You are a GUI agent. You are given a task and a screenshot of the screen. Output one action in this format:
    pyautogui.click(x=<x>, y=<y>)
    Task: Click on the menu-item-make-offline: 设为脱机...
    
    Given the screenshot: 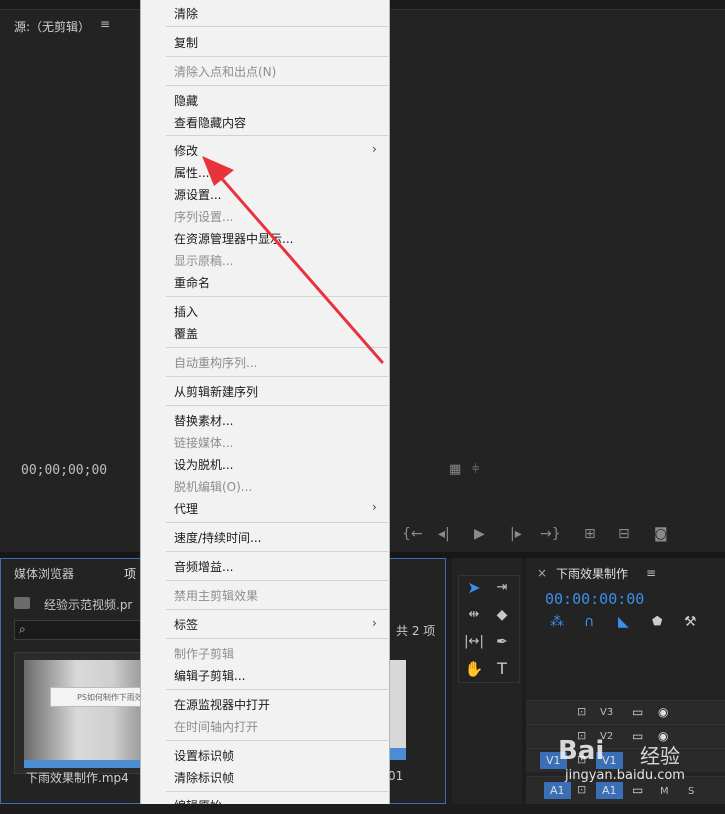 What is the action you would take?
    pyautogui.click(x=203, y=464)
    